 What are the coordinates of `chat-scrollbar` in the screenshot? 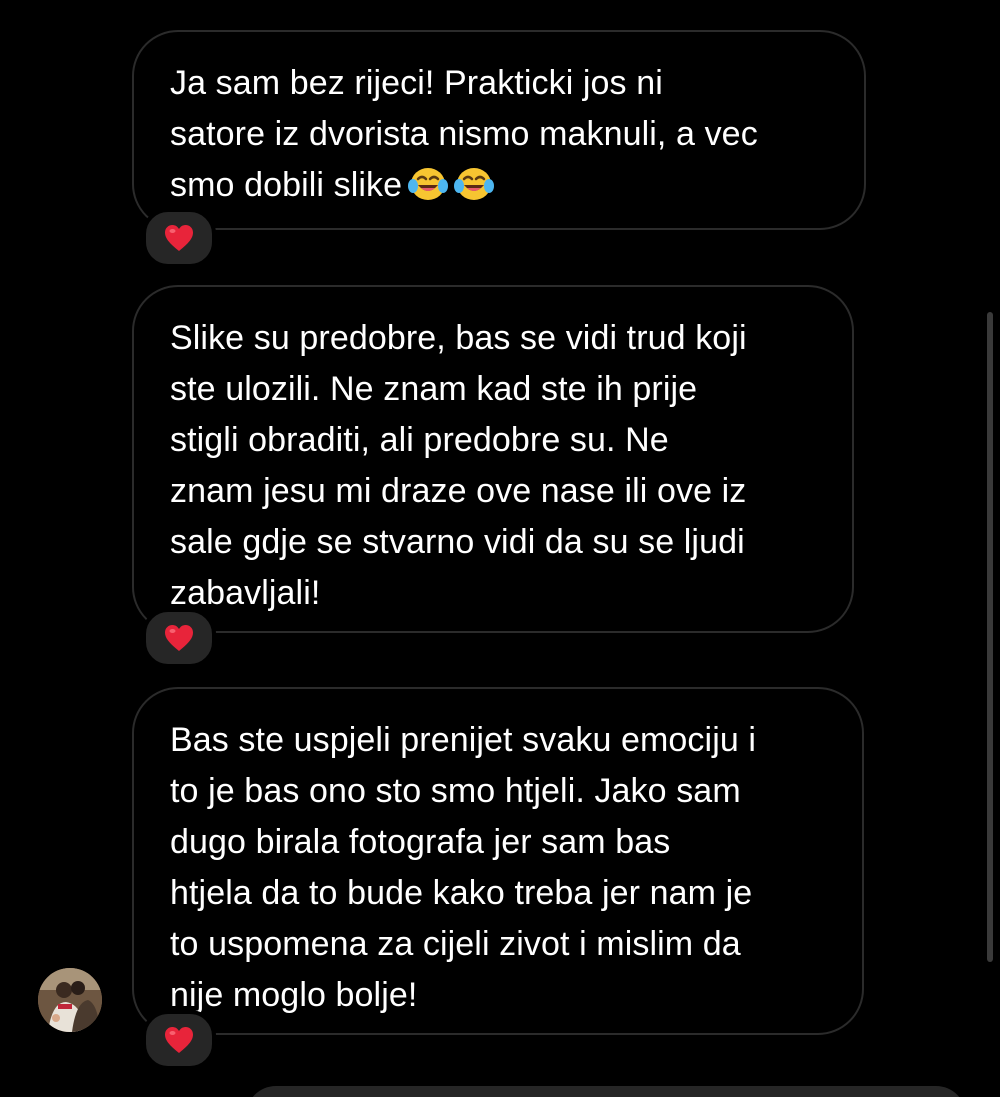 It's located at (990, 637).